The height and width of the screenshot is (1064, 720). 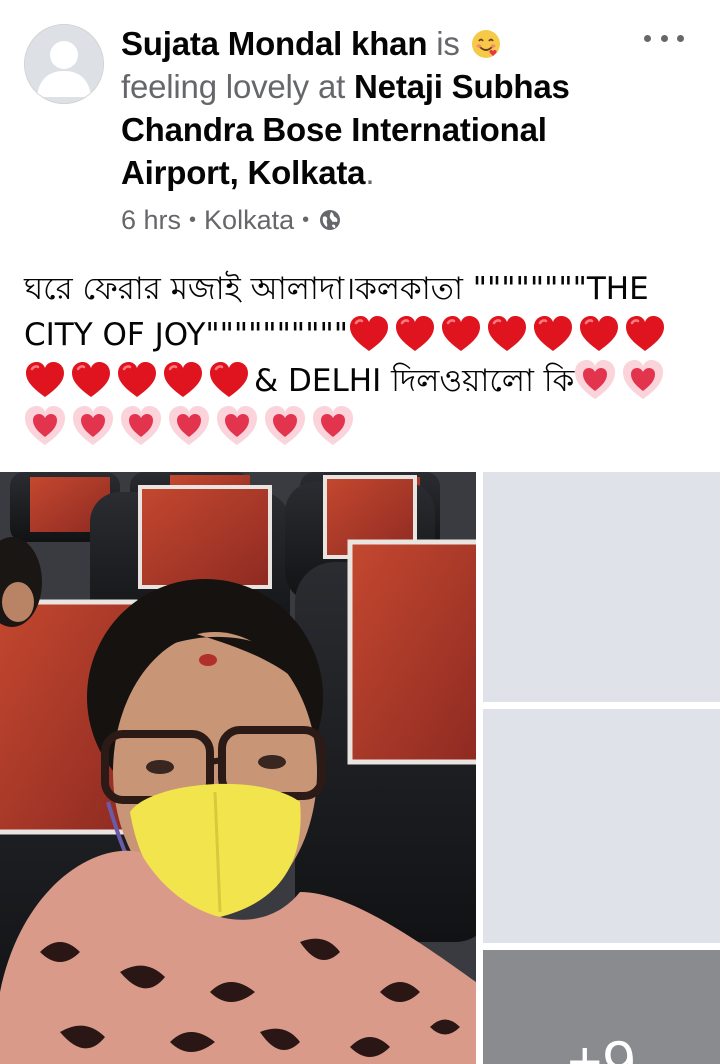 I want to click on smiling-face-with-hearts-emoji, so click(x=485, y=44).